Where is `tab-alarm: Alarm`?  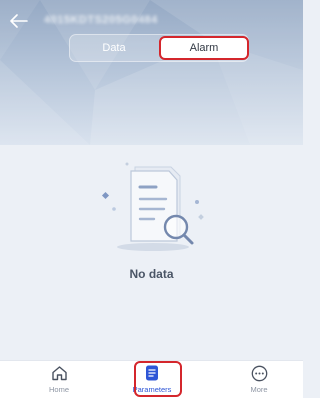
tab-alarm: Alarm is located at coordinates (204, 48).